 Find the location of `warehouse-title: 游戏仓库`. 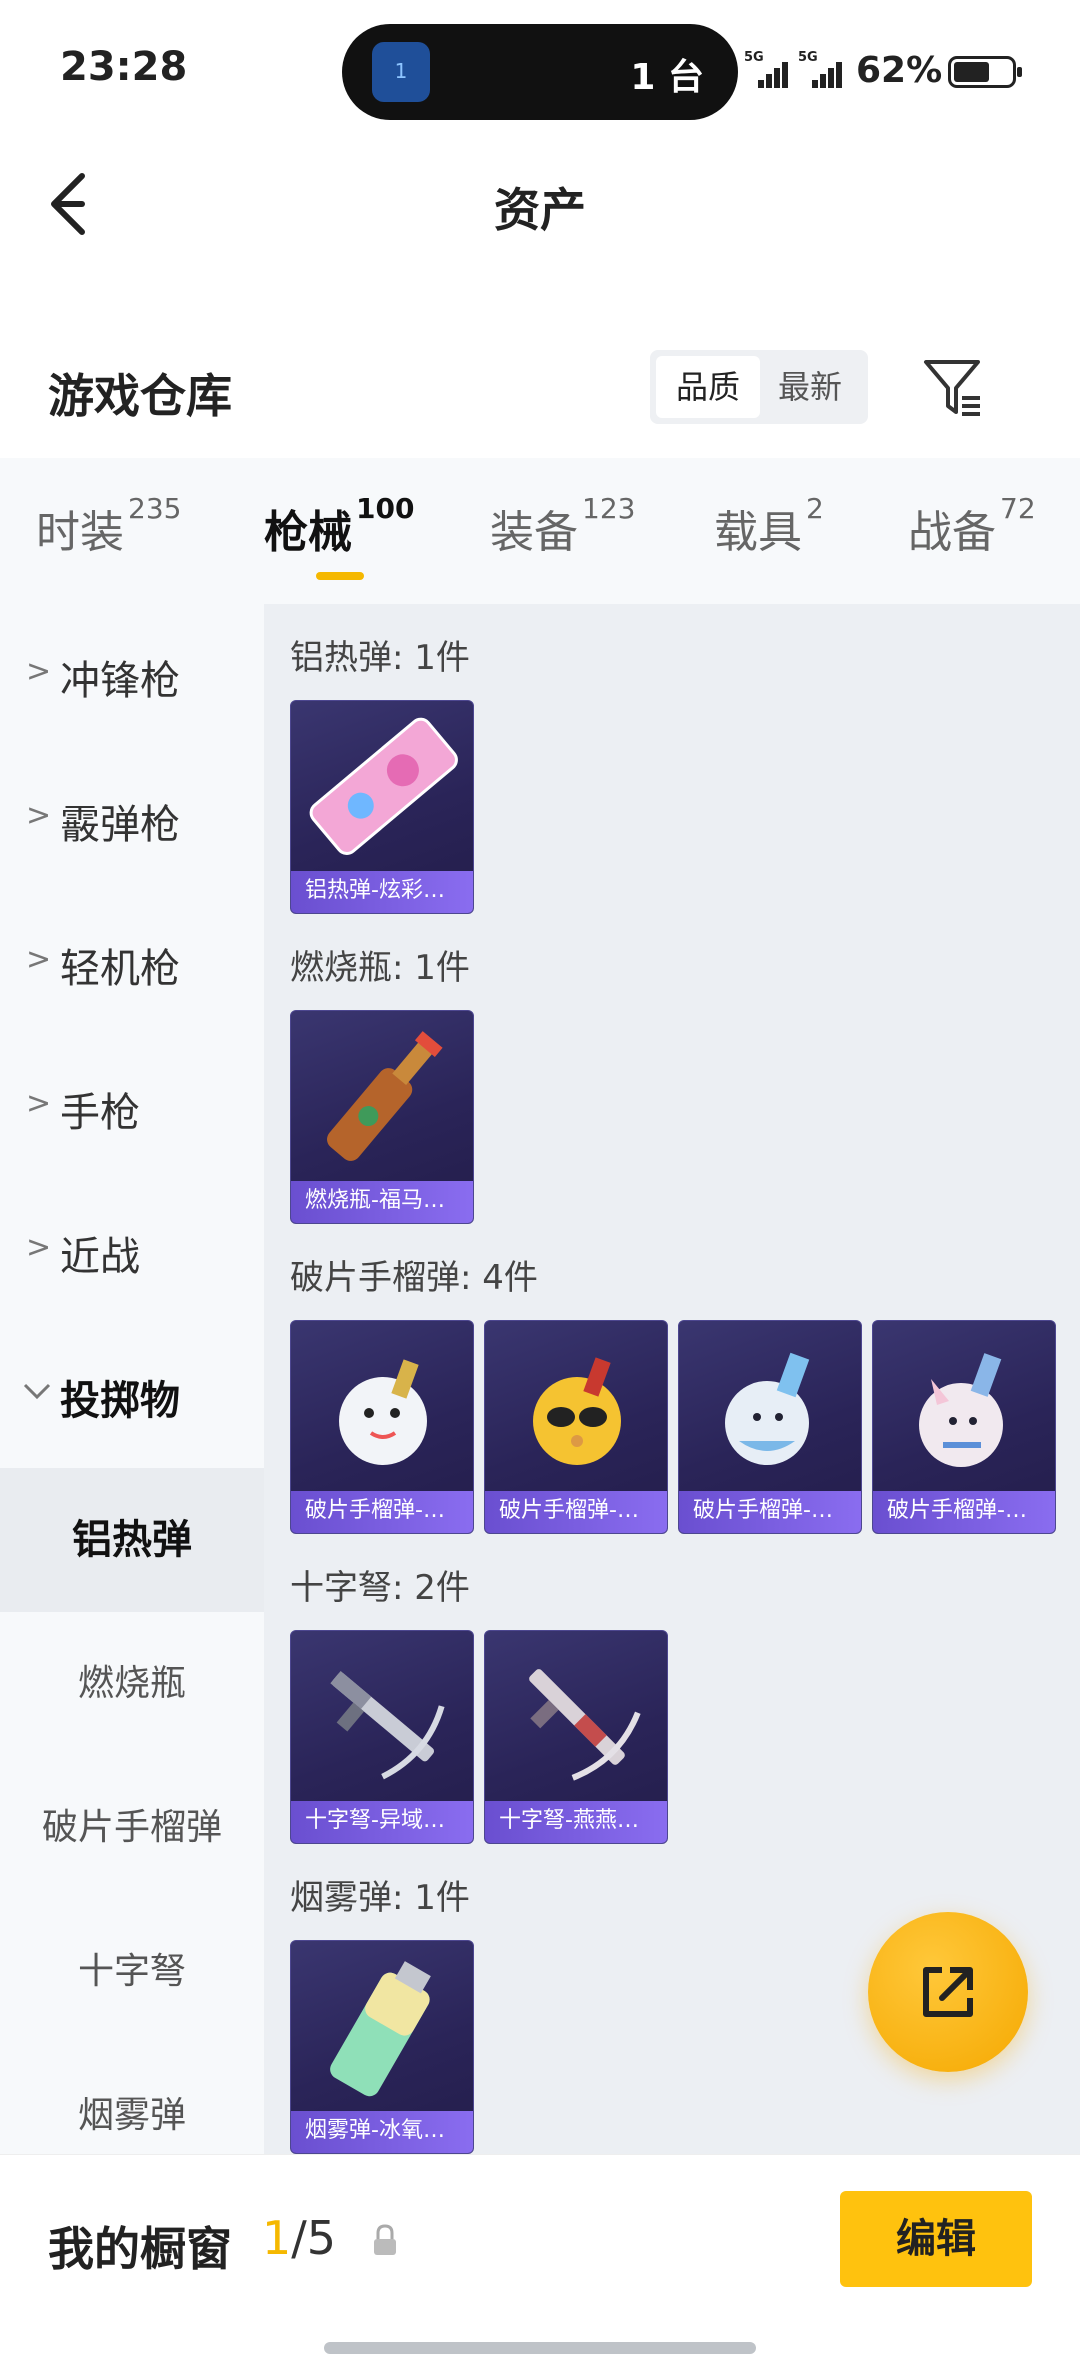

warehouse-title: 游戏仓库 is located at coordinates (140, 396).